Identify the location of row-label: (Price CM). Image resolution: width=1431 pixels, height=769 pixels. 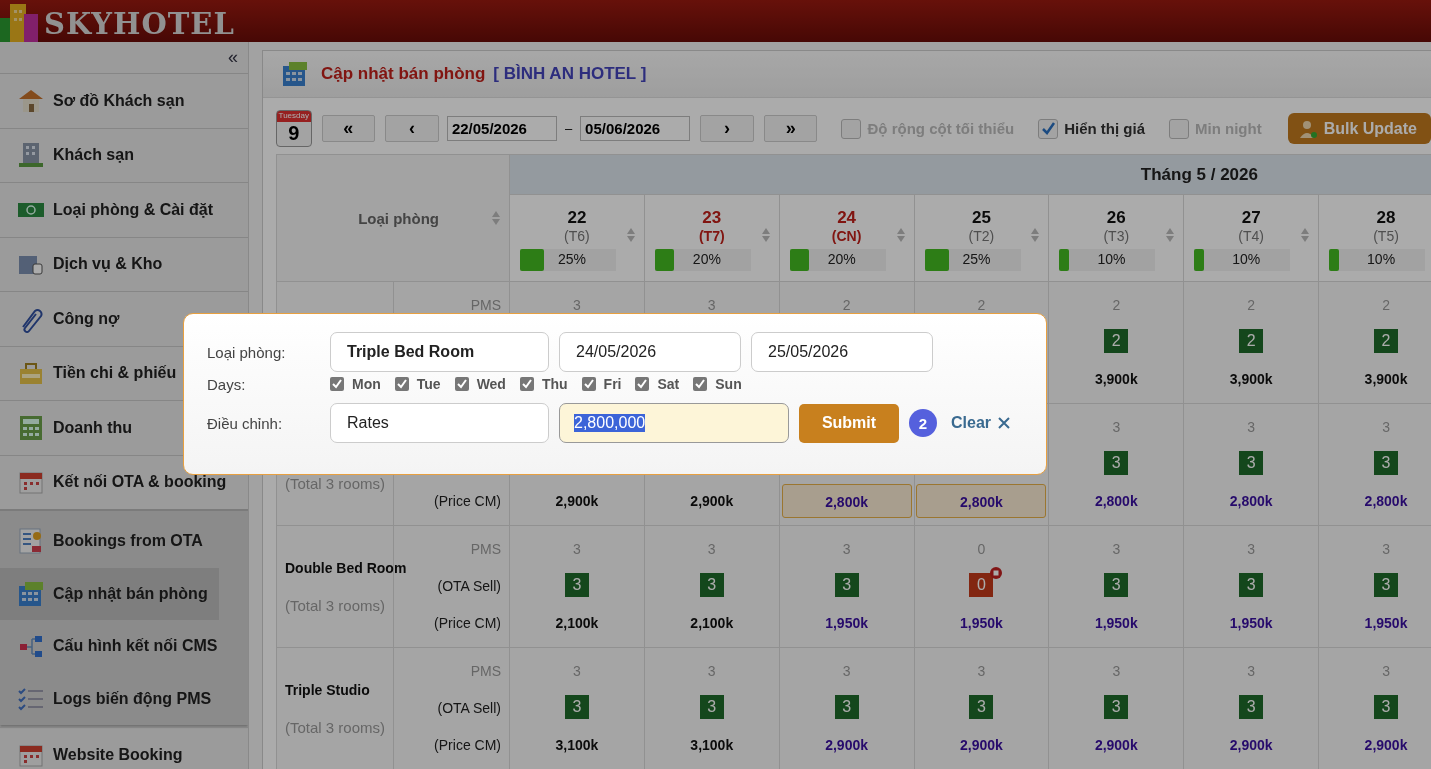
(467, 745).